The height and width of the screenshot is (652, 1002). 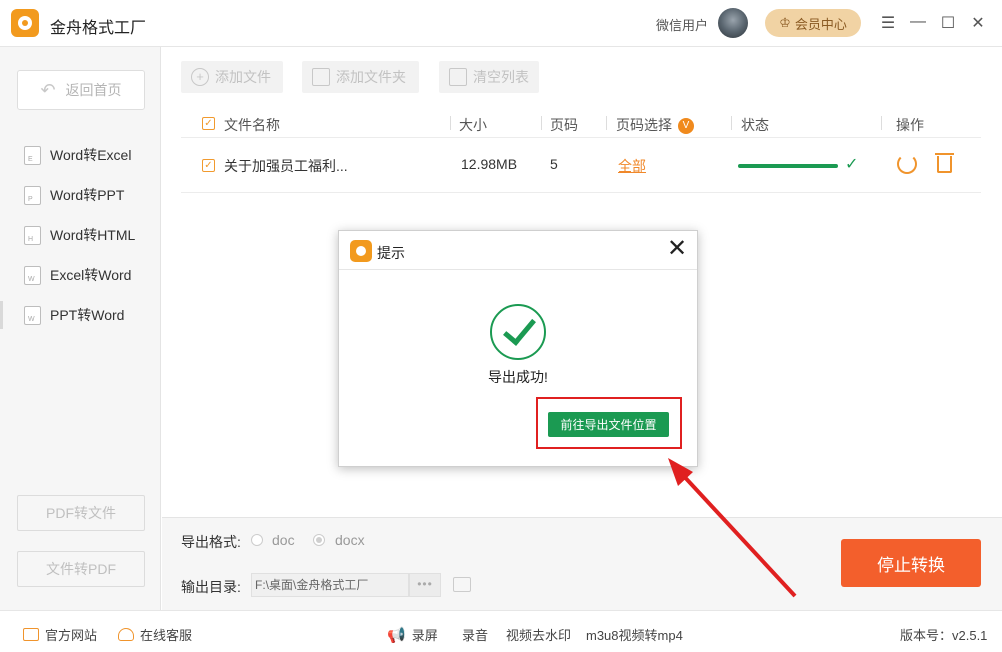 What do you see at coordinates (87, 315) in the screenshot?
I see `sidebar-item-label: PPT转Word` at bounding box center [87, 315].